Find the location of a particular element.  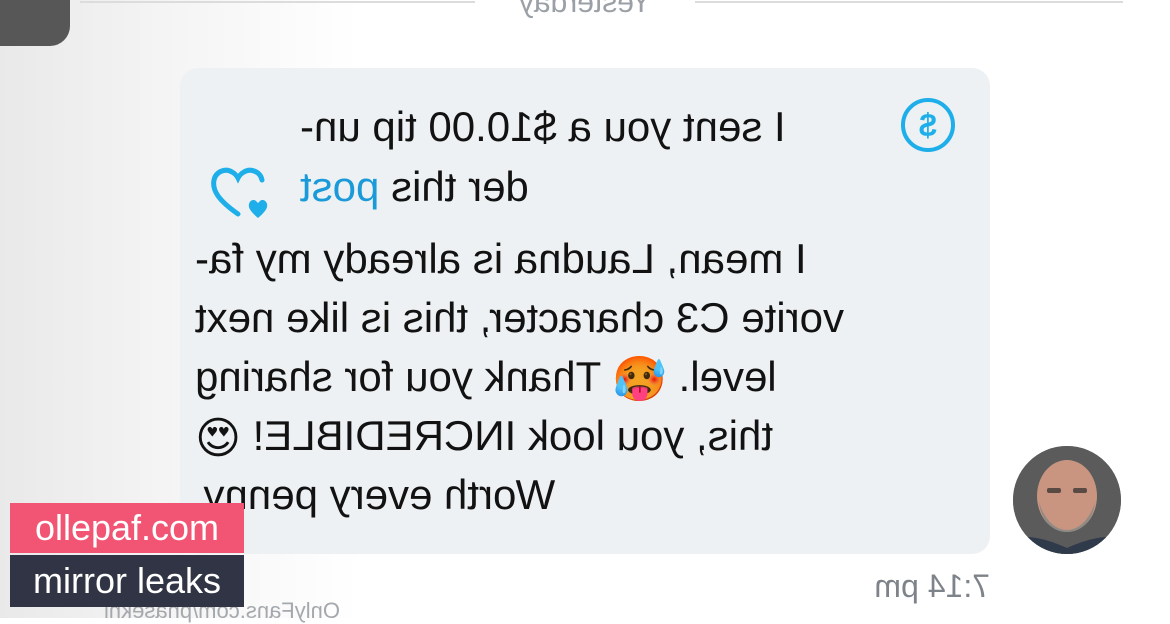

post-link: post is located at coordinates (339, 186).